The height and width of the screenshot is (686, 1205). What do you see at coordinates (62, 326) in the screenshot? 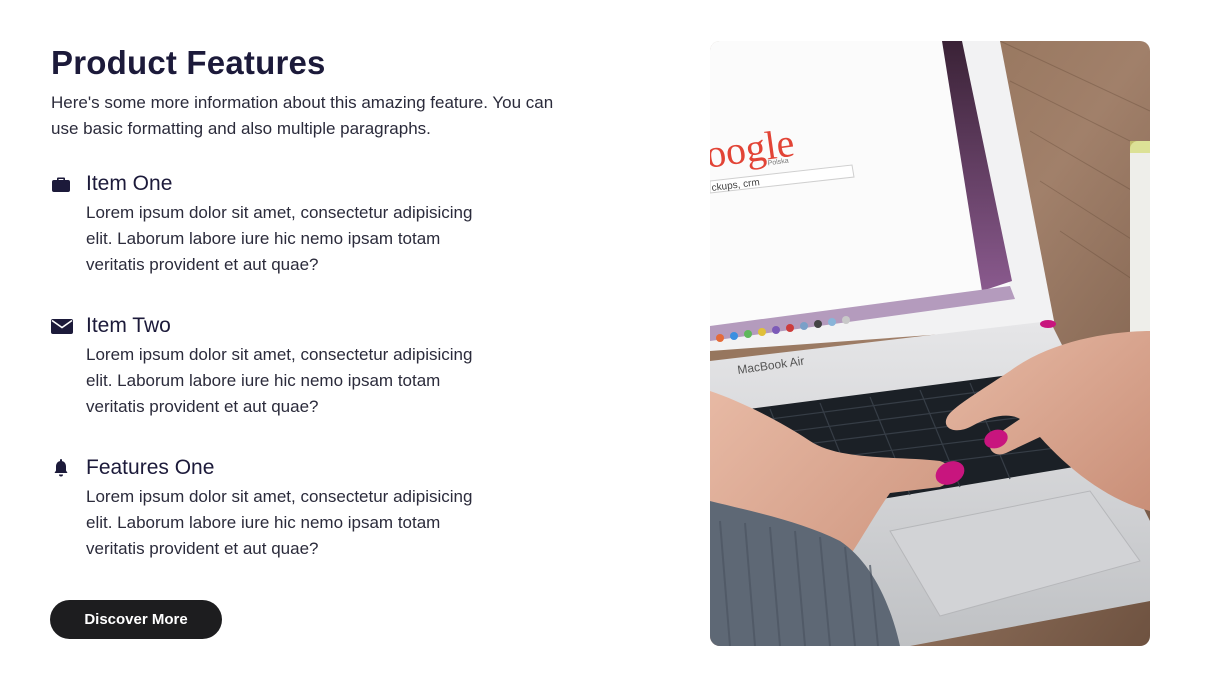
I see `envelope-icon` at bounding box center [62, 326].